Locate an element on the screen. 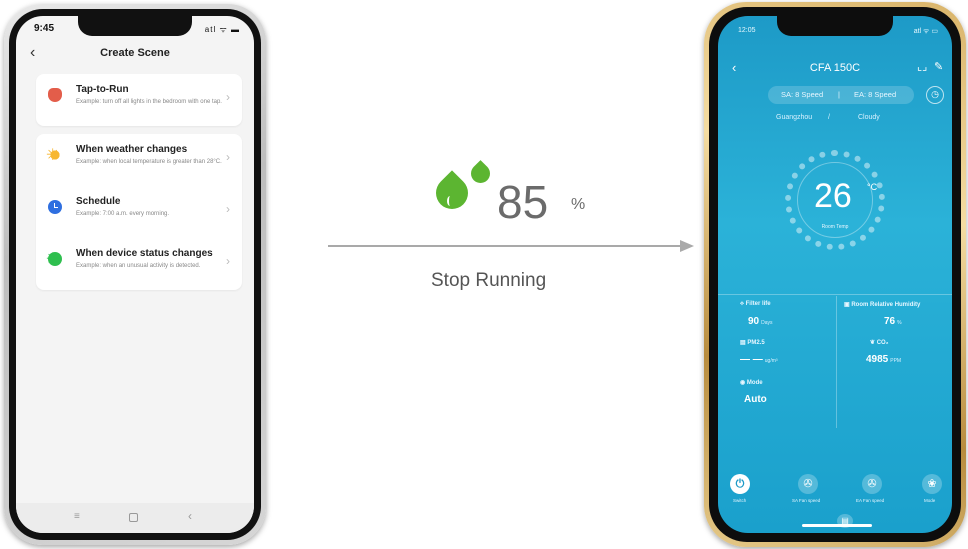  temperature-unit: °C is located at coordinates (872, 187).